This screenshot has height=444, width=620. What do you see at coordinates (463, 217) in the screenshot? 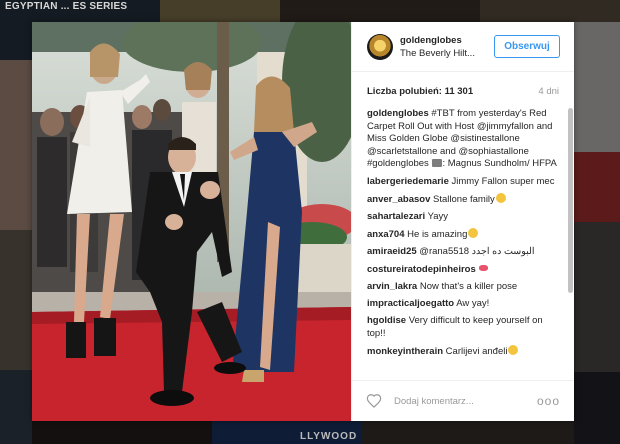
I see `list-item: sahartalezari Yayy` at bounding box center [463, 217].